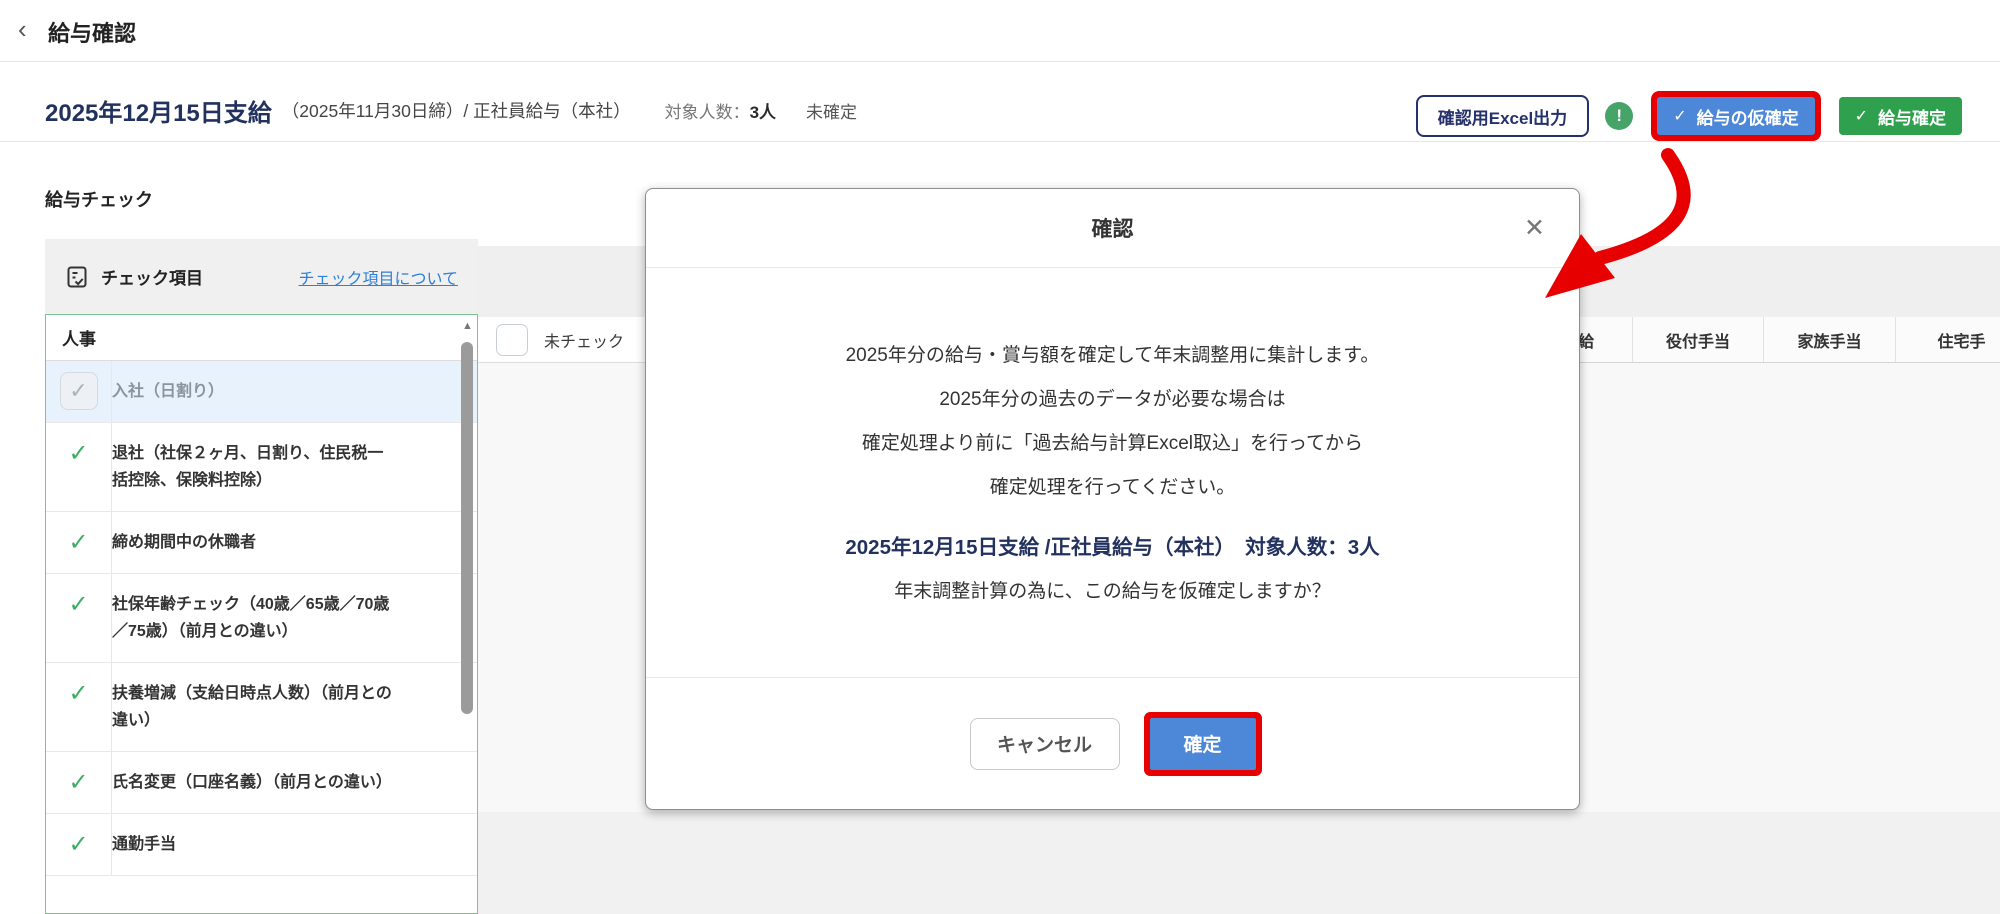  What do you see at coordinates (1202, 743) in the screenshot?
I see `confirm-button: 確定` at bounding box center [1202, 743].